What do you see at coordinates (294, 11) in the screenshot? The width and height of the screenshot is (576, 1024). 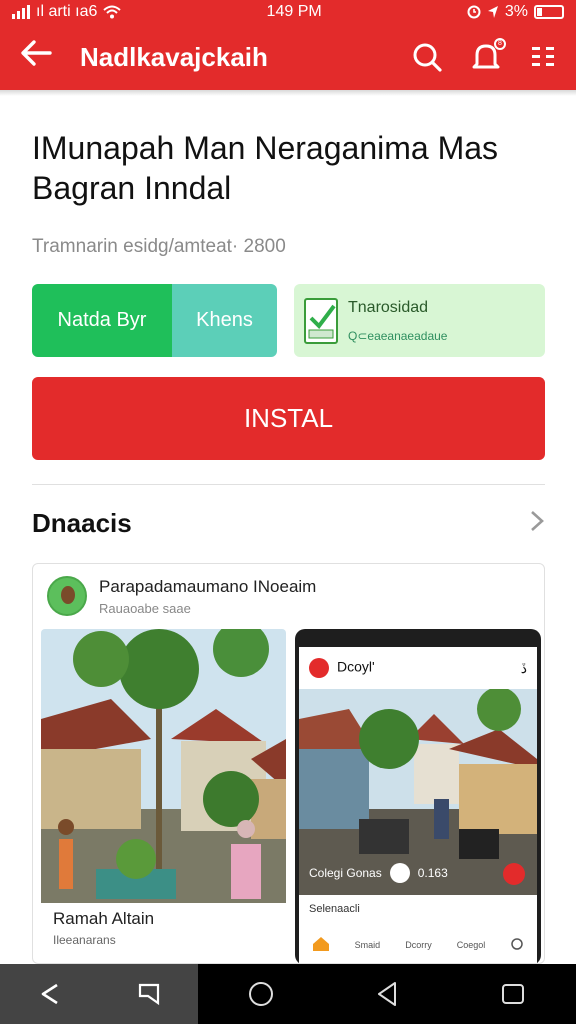 I see `clock: 149 PM` at bounding box center [294, 11].